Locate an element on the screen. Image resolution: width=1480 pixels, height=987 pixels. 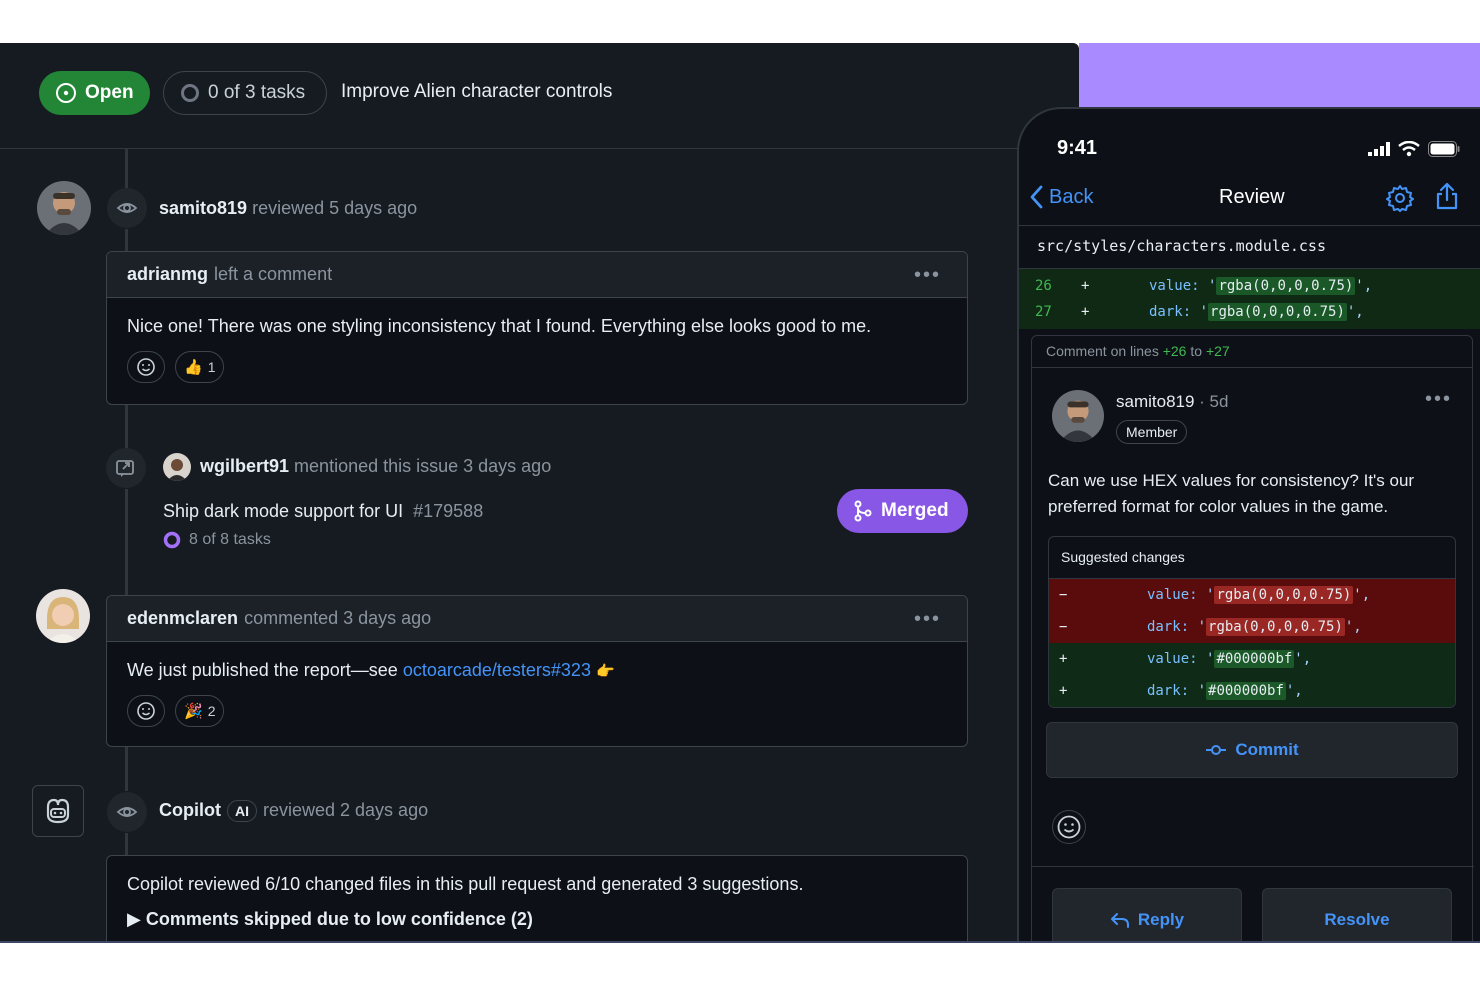
tasks-label: 0 of 3 tasks is located at coordinates (257, 92).